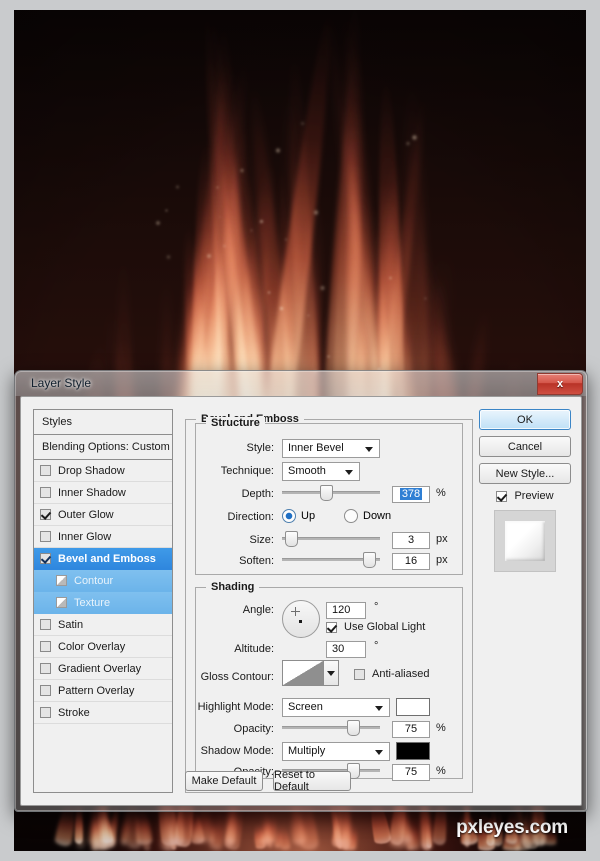 This screenshot has width=600, height=861. Describe the element at coordinates (525, 446) in the screenshot. I see `cancel-button: Cancel` at that location.